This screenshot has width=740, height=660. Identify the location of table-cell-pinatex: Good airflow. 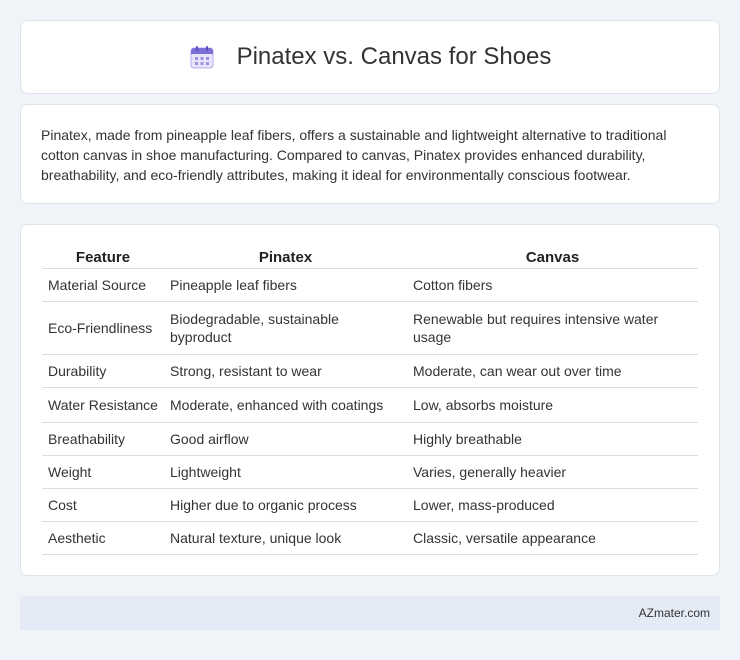
(285, 439).